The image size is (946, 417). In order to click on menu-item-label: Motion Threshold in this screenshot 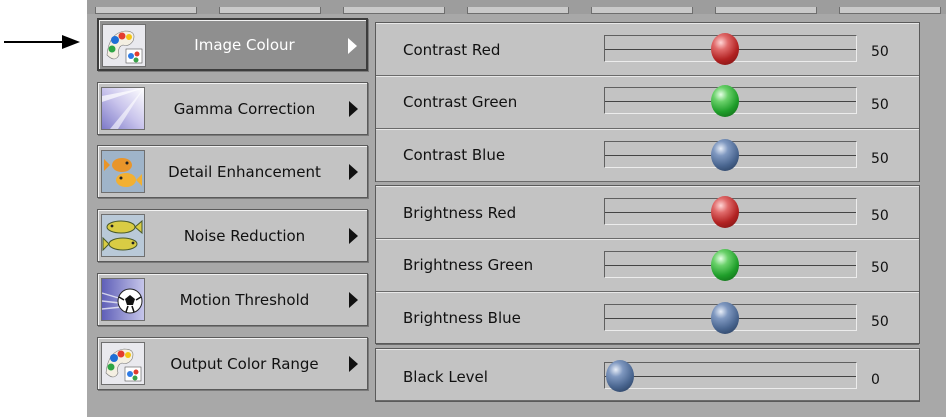, I will do `click(244, 299)`.